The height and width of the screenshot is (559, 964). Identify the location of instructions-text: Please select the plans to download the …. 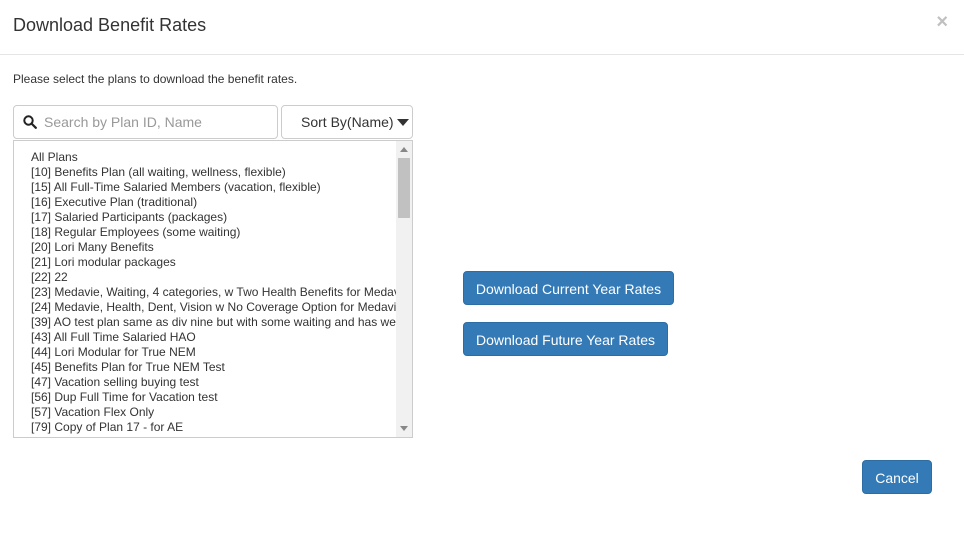
(155, 79).